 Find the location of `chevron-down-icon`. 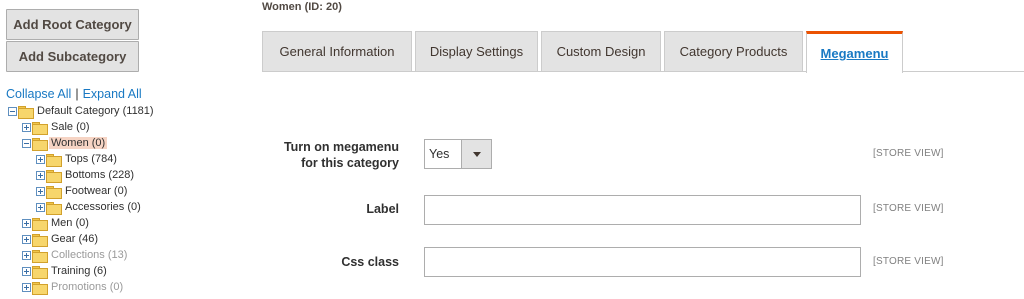

chevron-down-icon is located at coordinates (476, 154).